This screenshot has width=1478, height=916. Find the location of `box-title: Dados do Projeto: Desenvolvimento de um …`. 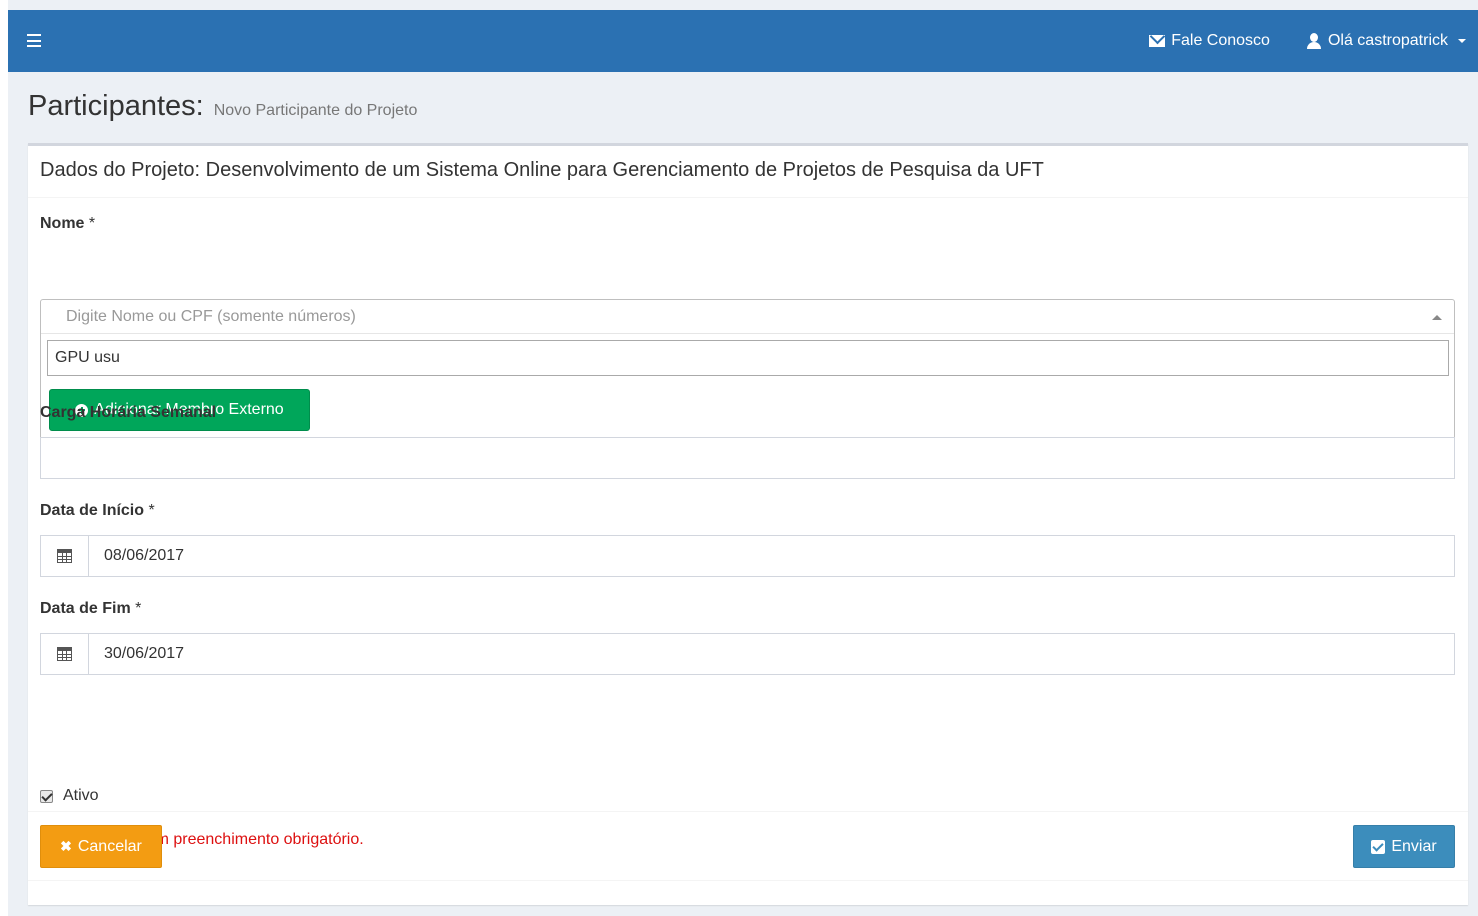

box-title: Dados do Projeto: Desenvolvimento de um … is located at coordinates (542, 170).